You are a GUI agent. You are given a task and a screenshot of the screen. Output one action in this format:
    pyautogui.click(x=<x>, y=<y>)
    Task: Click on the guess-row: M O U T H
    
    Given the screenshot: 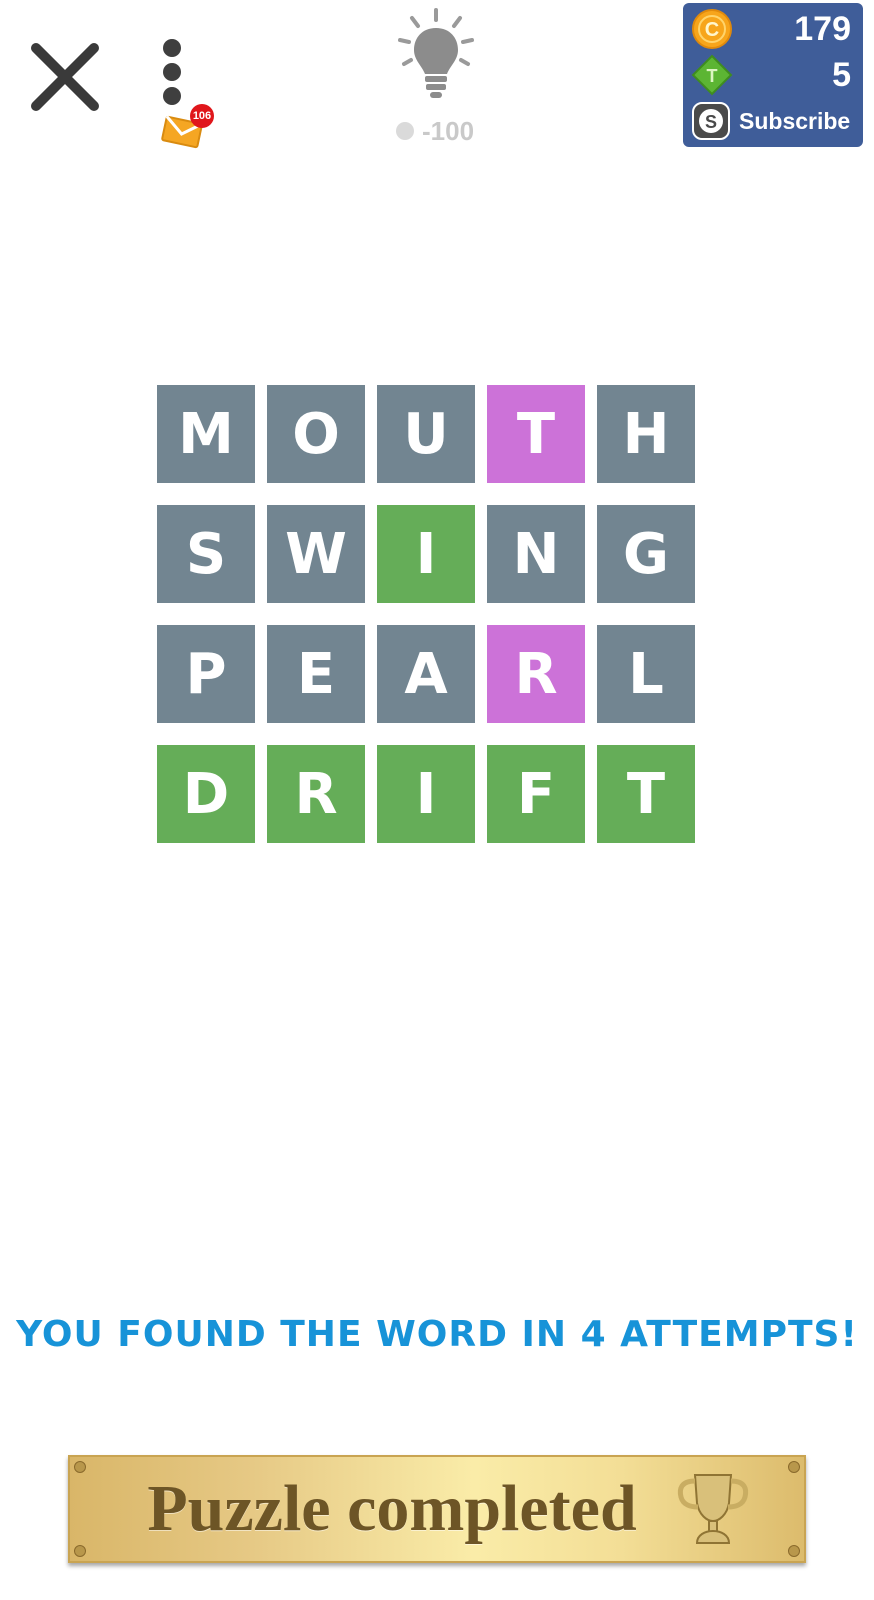 What is the action you would take?
    pyautogui.click(x=427, y=434)
    